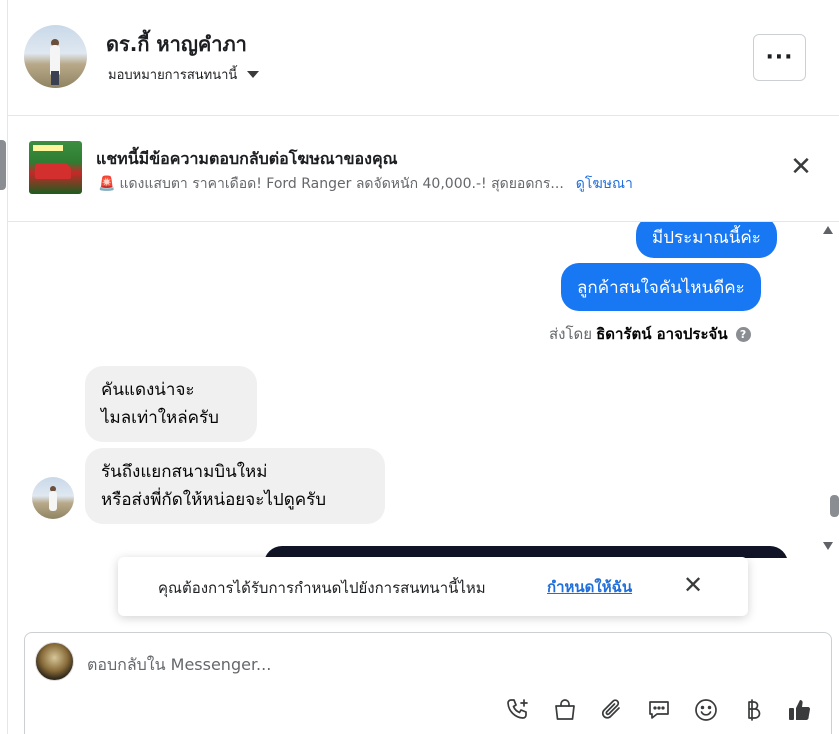 The height and width of the screenshot is (734, 839). I want to click on message-line: ไมลเท่าใหล่ครับ, so click(160, 418).